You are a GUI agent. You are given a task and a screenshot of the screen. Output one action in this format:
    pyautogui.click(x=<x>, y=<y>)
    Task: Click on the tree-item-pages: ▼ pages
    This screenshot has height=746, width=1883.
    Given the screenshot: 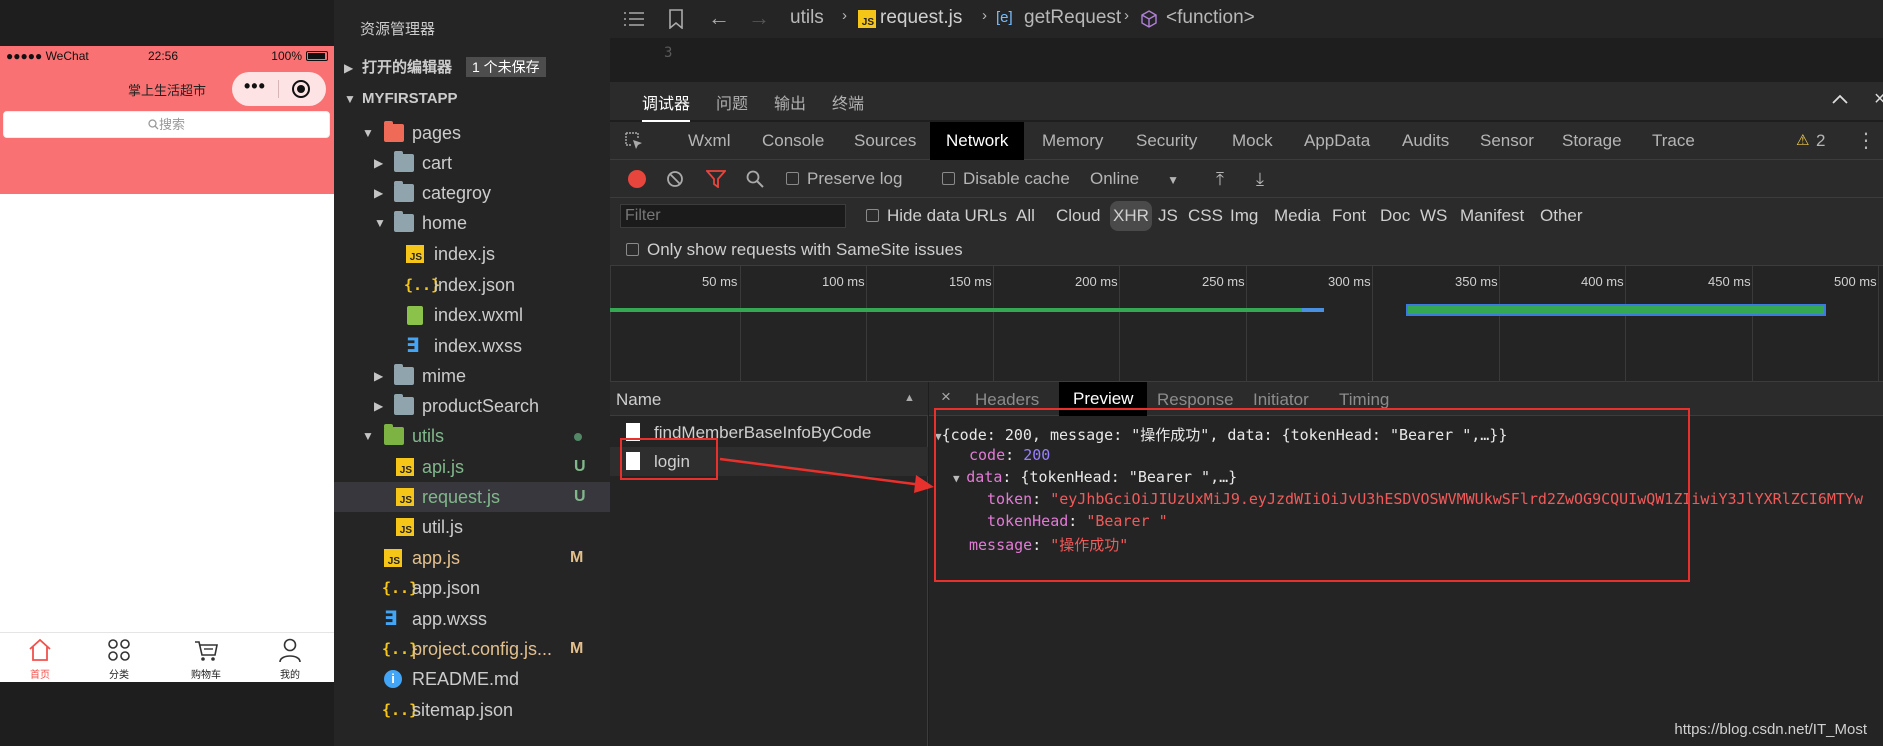 What is the action you would take?
    pyautogui.click(x=472, y=133)
    